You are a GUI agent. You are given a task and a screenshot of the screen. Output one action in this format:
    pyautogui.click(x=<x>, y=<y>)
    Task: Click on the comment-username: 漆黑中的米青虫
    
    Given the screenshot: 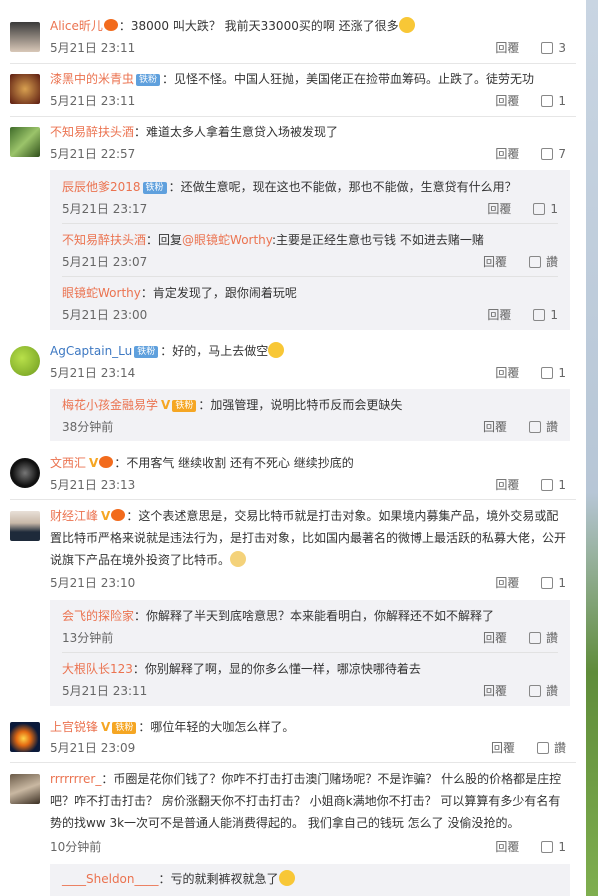 What is the action you would take?
    pyautogui.click(x=92, y=79)
    